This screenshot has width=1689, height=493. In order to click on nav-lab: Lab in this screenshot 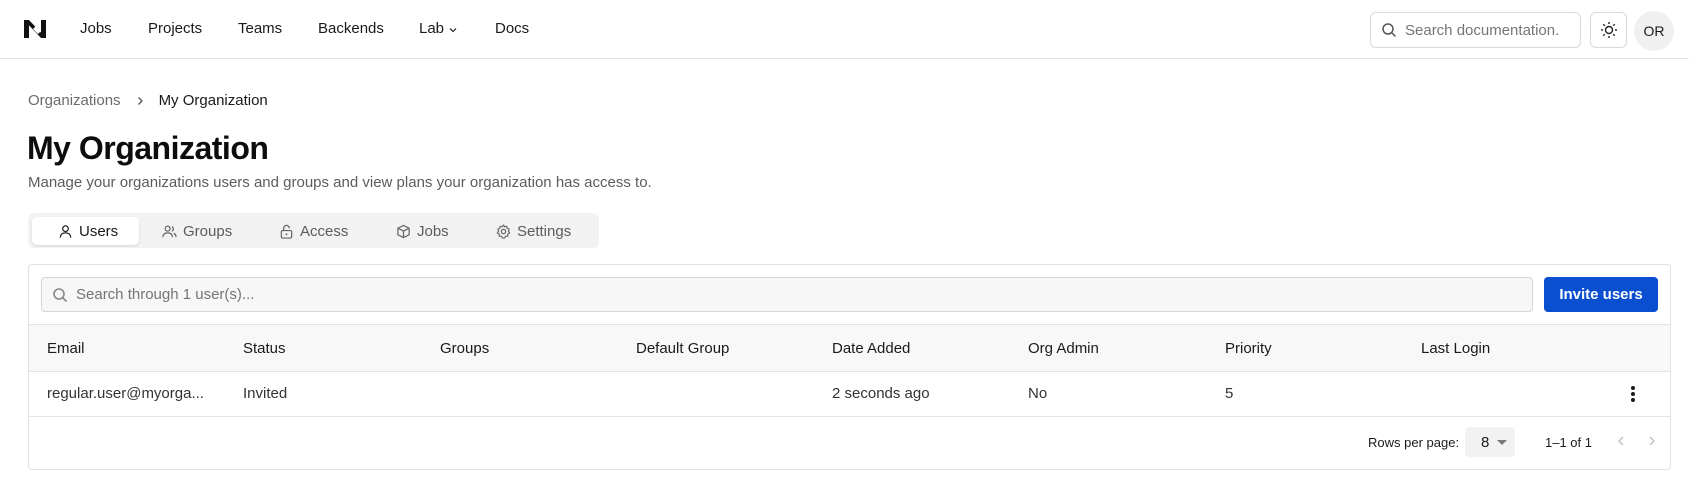, I will do `click(438, 28)`.